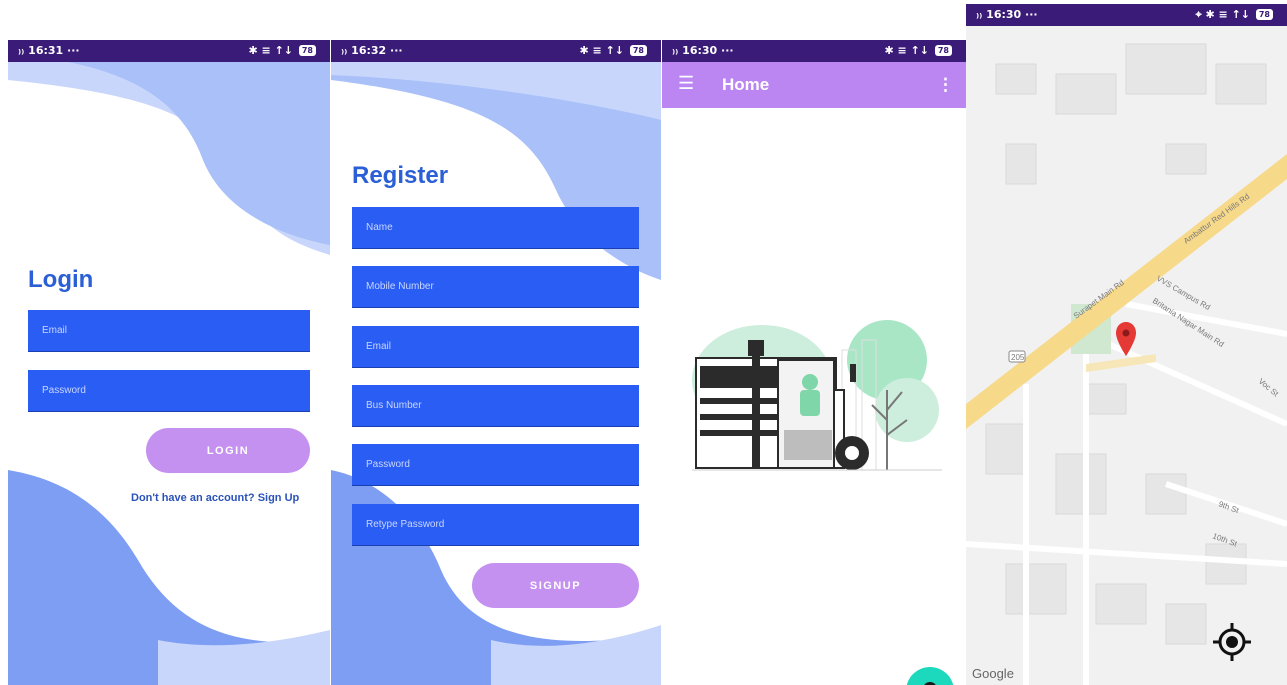  Describe the element at coordinates (1234, 15) in the screenshot. I see `status-icons: ⌖ ✱ ≡ ↑↓ 78` at that location.